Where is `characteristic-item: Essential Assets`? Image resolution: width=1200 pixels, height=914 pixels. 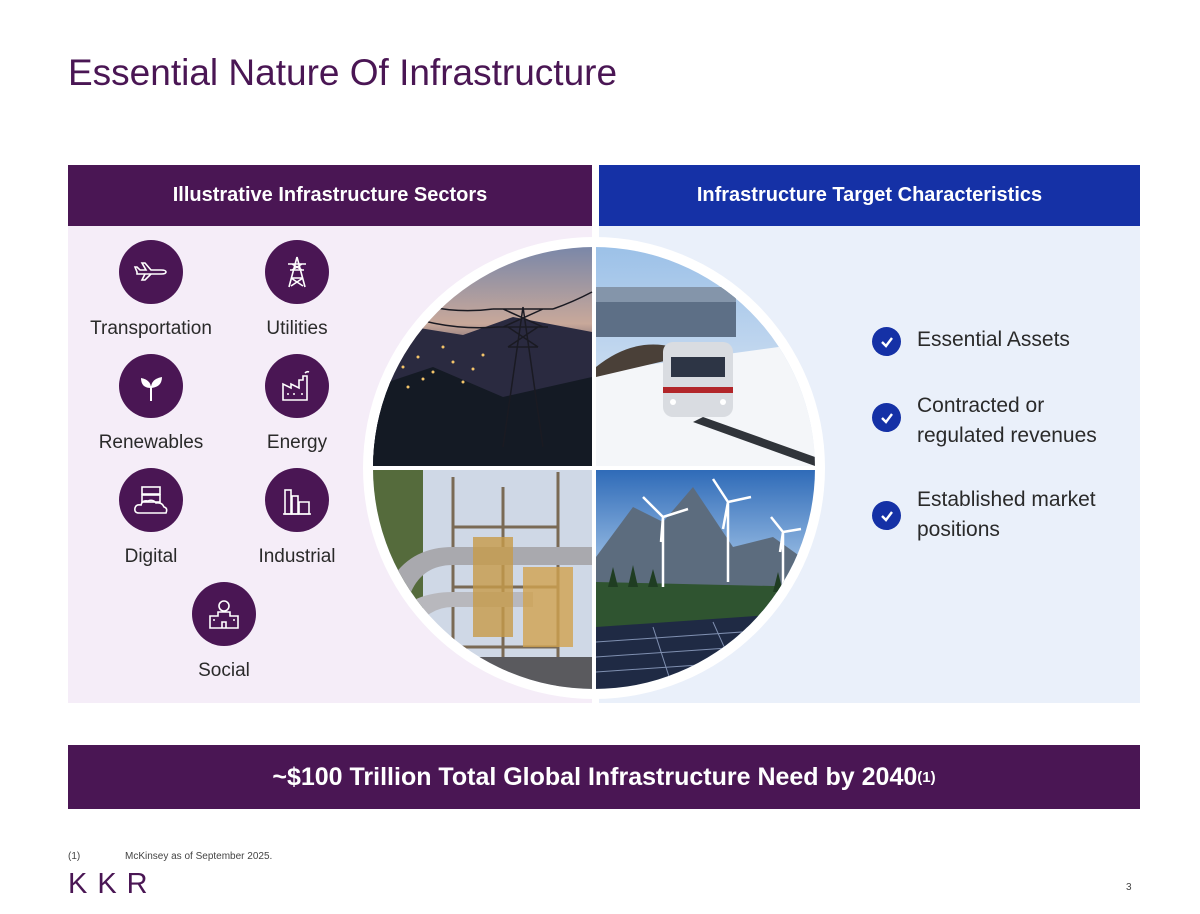
characteristic-item: Essential Assets is located at coordinates (1004, 340).